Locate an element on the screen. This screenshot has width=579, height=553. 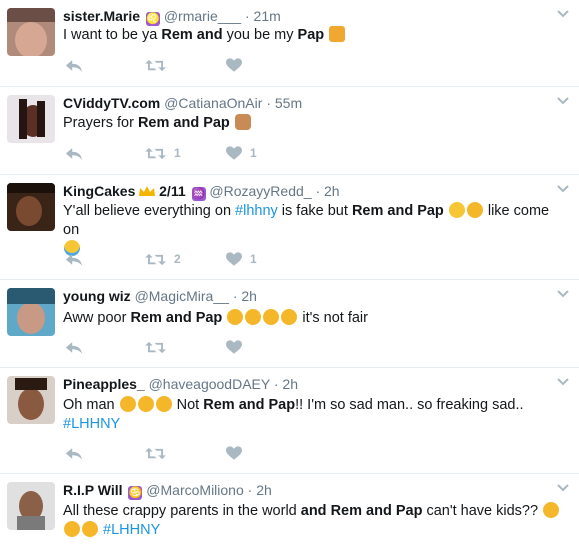
display-name: sister.Marie is located at coordinates (101, 16).